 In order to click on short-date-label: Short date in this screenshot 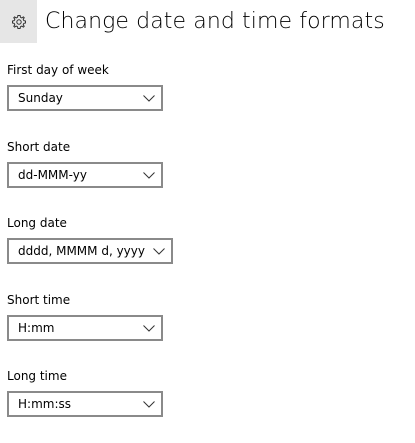, I will do `click(39, 147)`.